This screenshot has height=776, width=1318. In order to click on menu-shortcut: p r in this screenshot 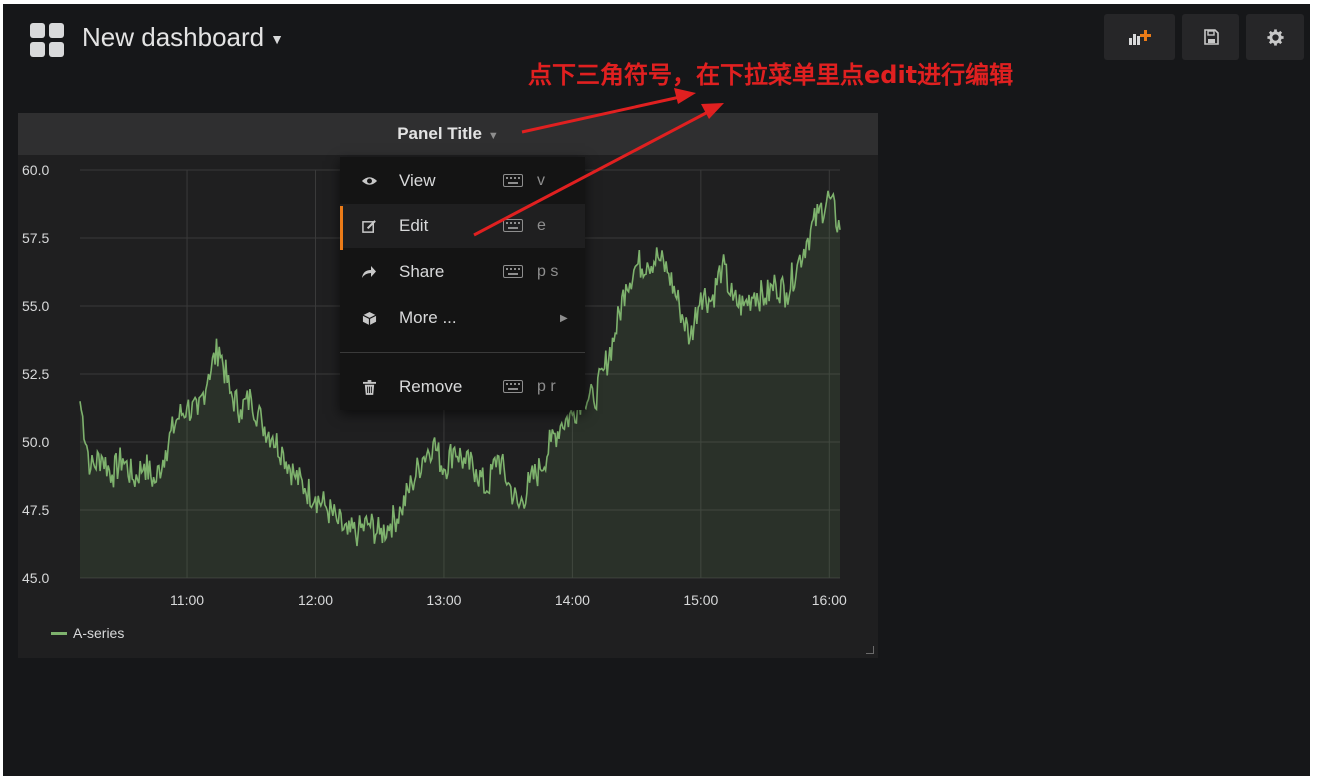, I will do `click(546, 386)`.